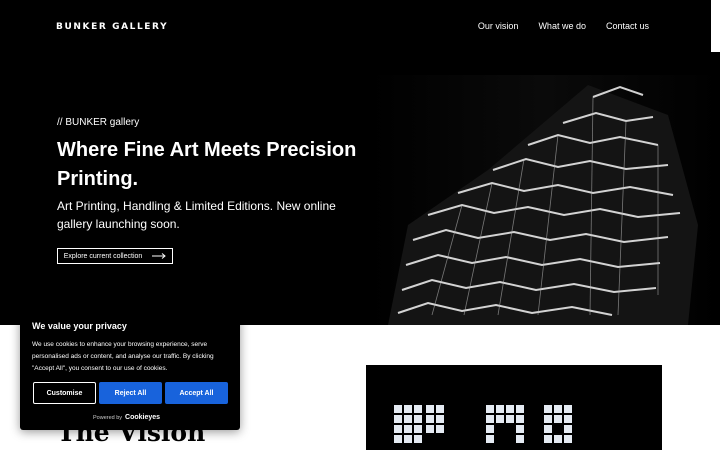 The height and width of the screenshot is (450, 720). What do you see at coordinates (64, 393) in the screenshot?
I see `customise-button: Customise` at bounding box center [64, 393].